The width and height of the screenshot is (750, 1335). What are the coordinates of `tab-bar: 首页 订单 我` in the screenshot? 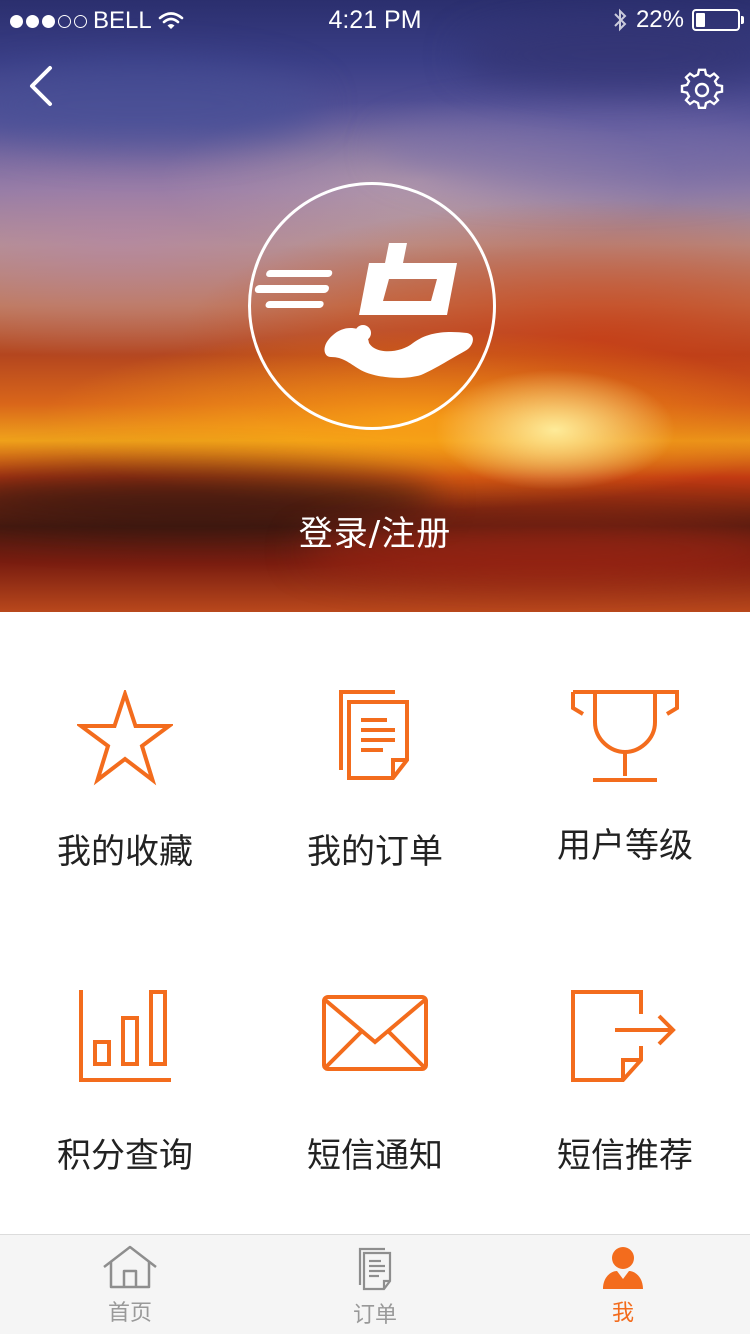 It's located at (375, 1284).